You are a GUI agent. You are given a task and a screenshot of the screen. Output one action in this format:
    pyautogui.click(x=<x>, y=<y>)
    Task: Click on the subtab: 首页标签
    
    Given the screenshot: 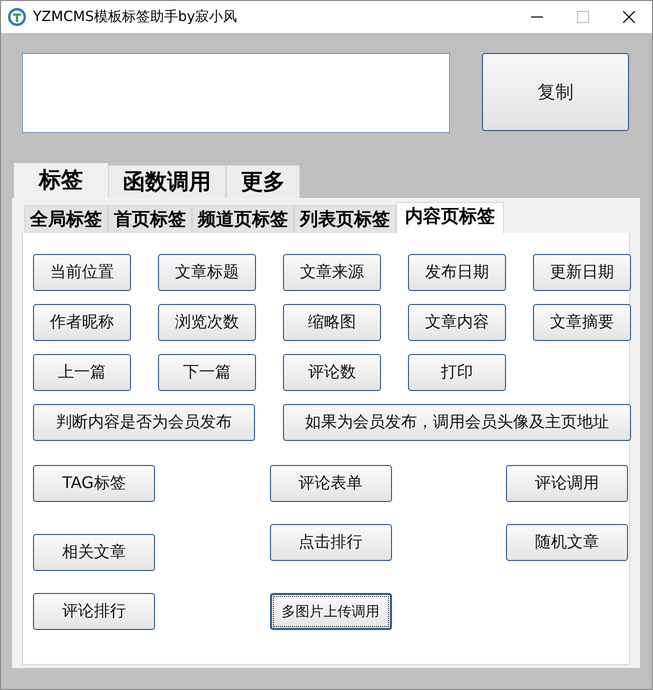 What is the action you would take?
    pyautogui.click(x=150, y=219)
    